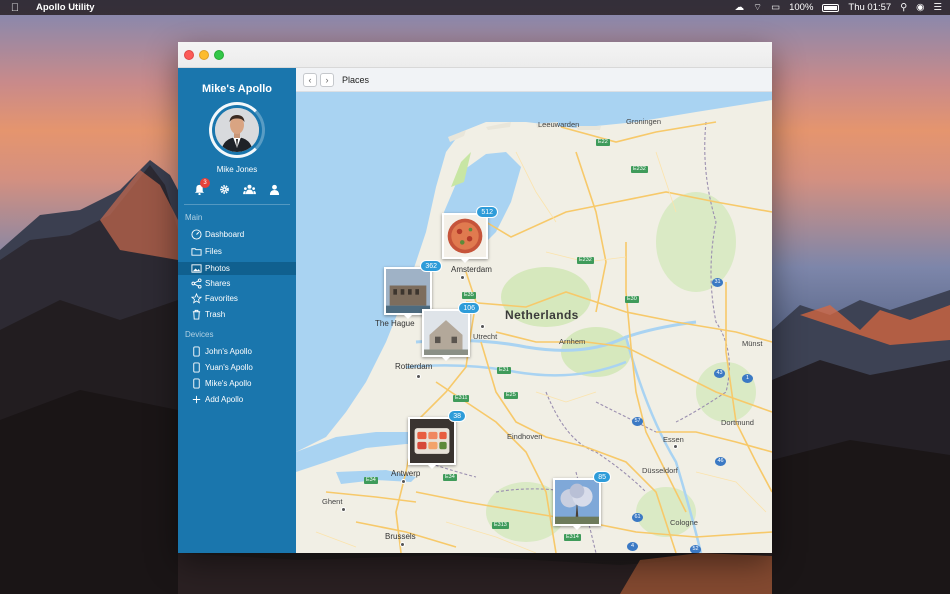  What do you see at coordinates (632, 546) in the screenshot?
I see `highway-shield: 4` at bounding box center [632, 546].